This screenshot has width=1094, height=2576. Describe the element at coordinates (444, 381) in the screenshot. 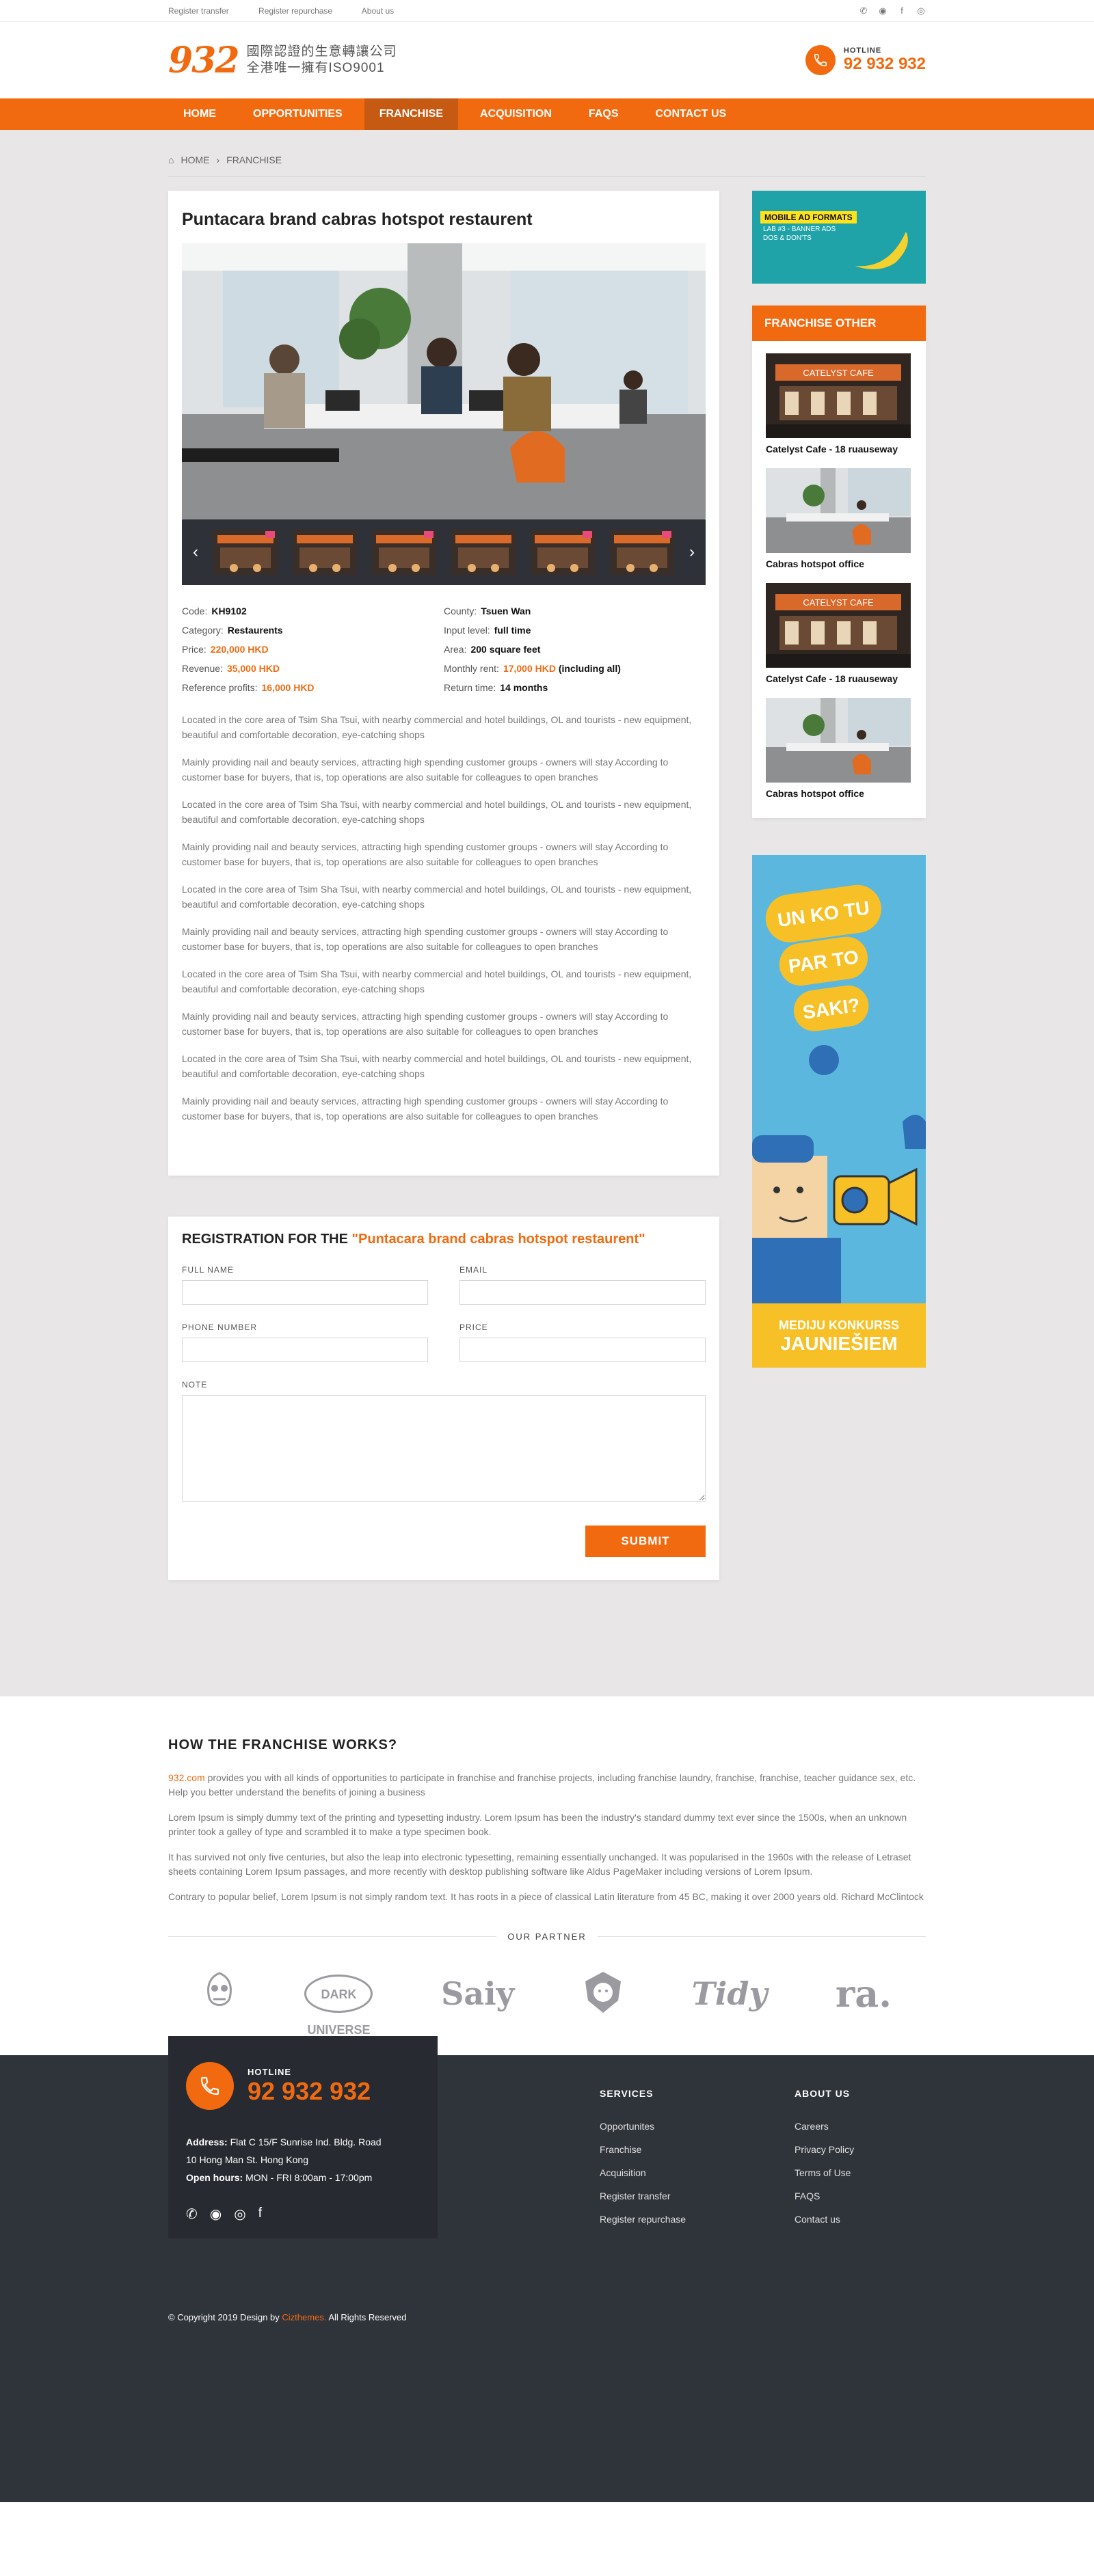

I see `listing-main-photo` at that location.